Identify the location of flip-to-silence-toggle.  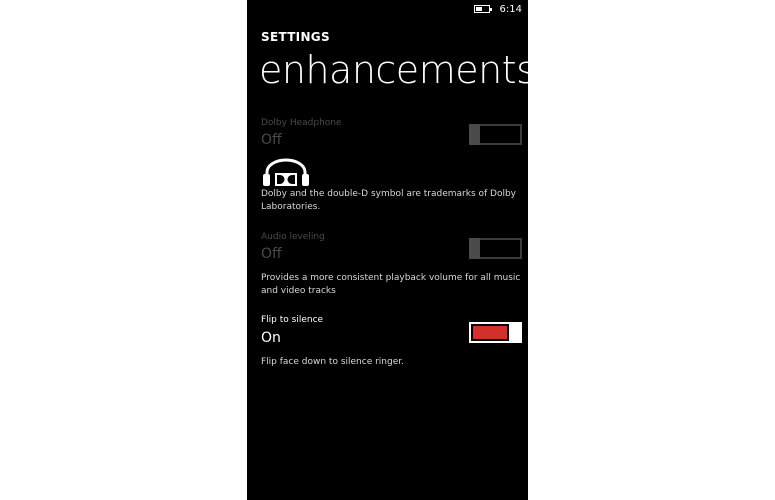
(495, 332).